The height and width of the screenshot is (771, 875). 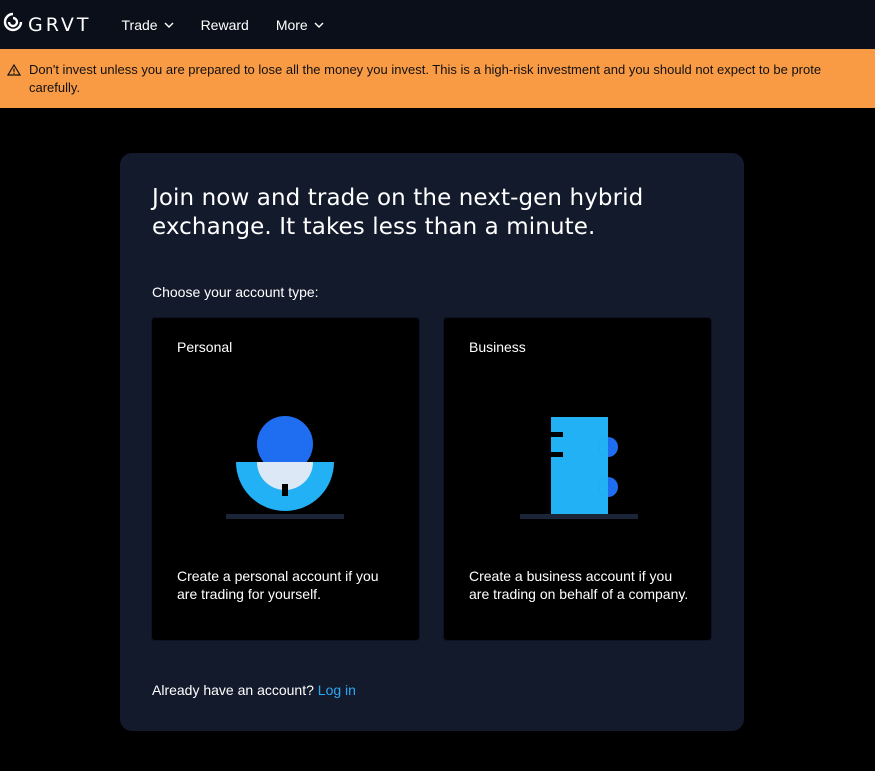 I want to click on nav-menu: Trade Reward More, so click(x=236, y=25).